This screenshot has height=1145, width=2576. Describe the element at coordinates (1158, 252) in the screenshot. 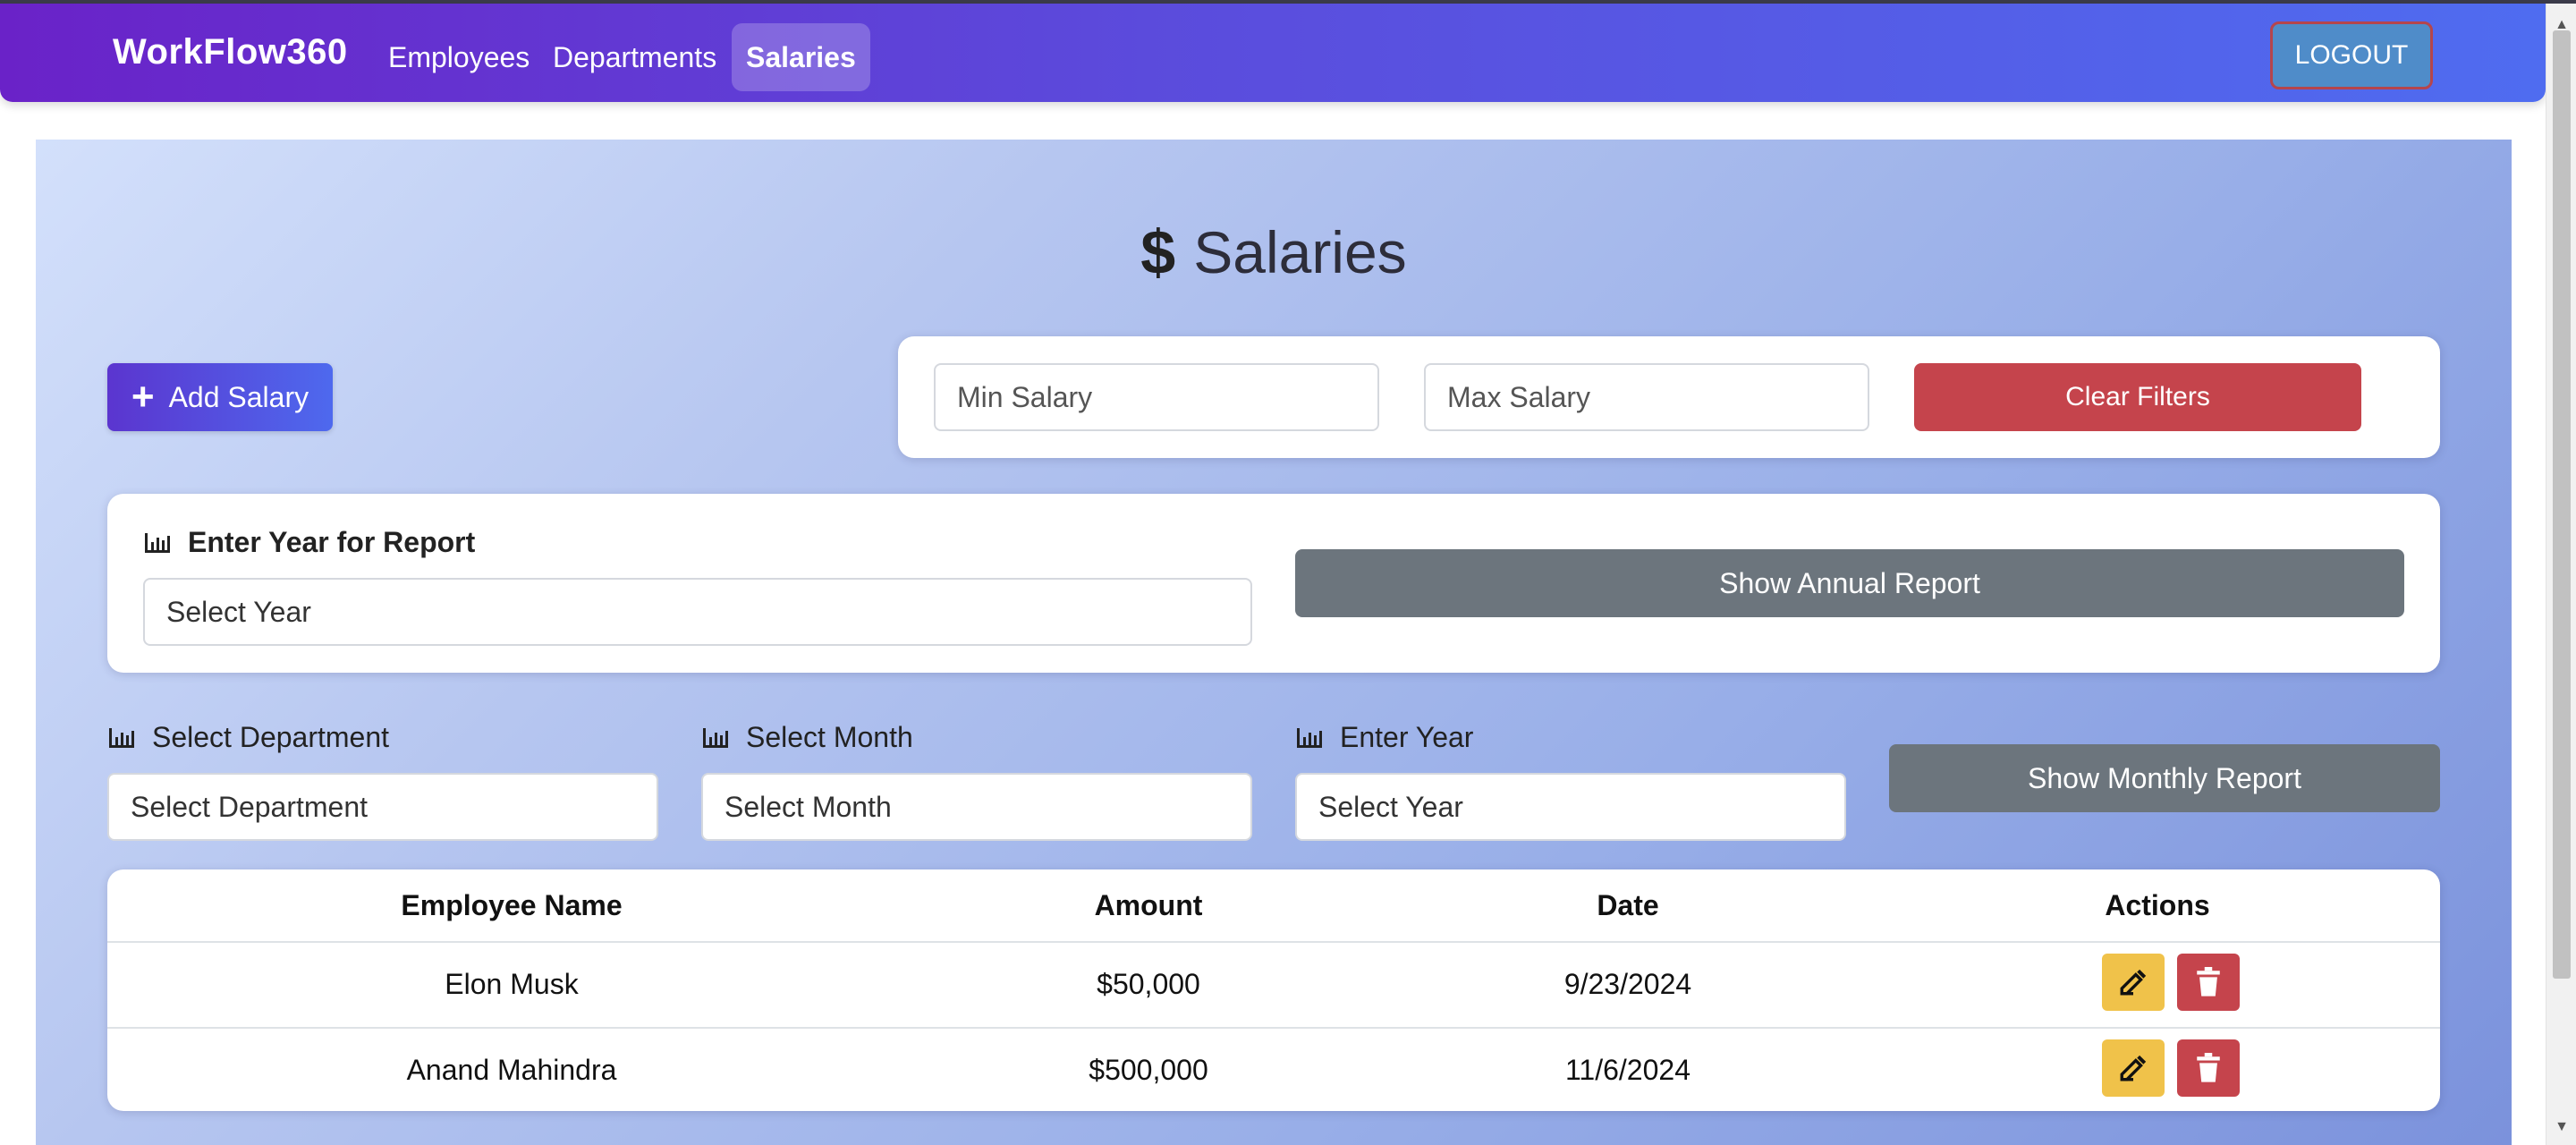

I see `dollar-icon: $` at that location.